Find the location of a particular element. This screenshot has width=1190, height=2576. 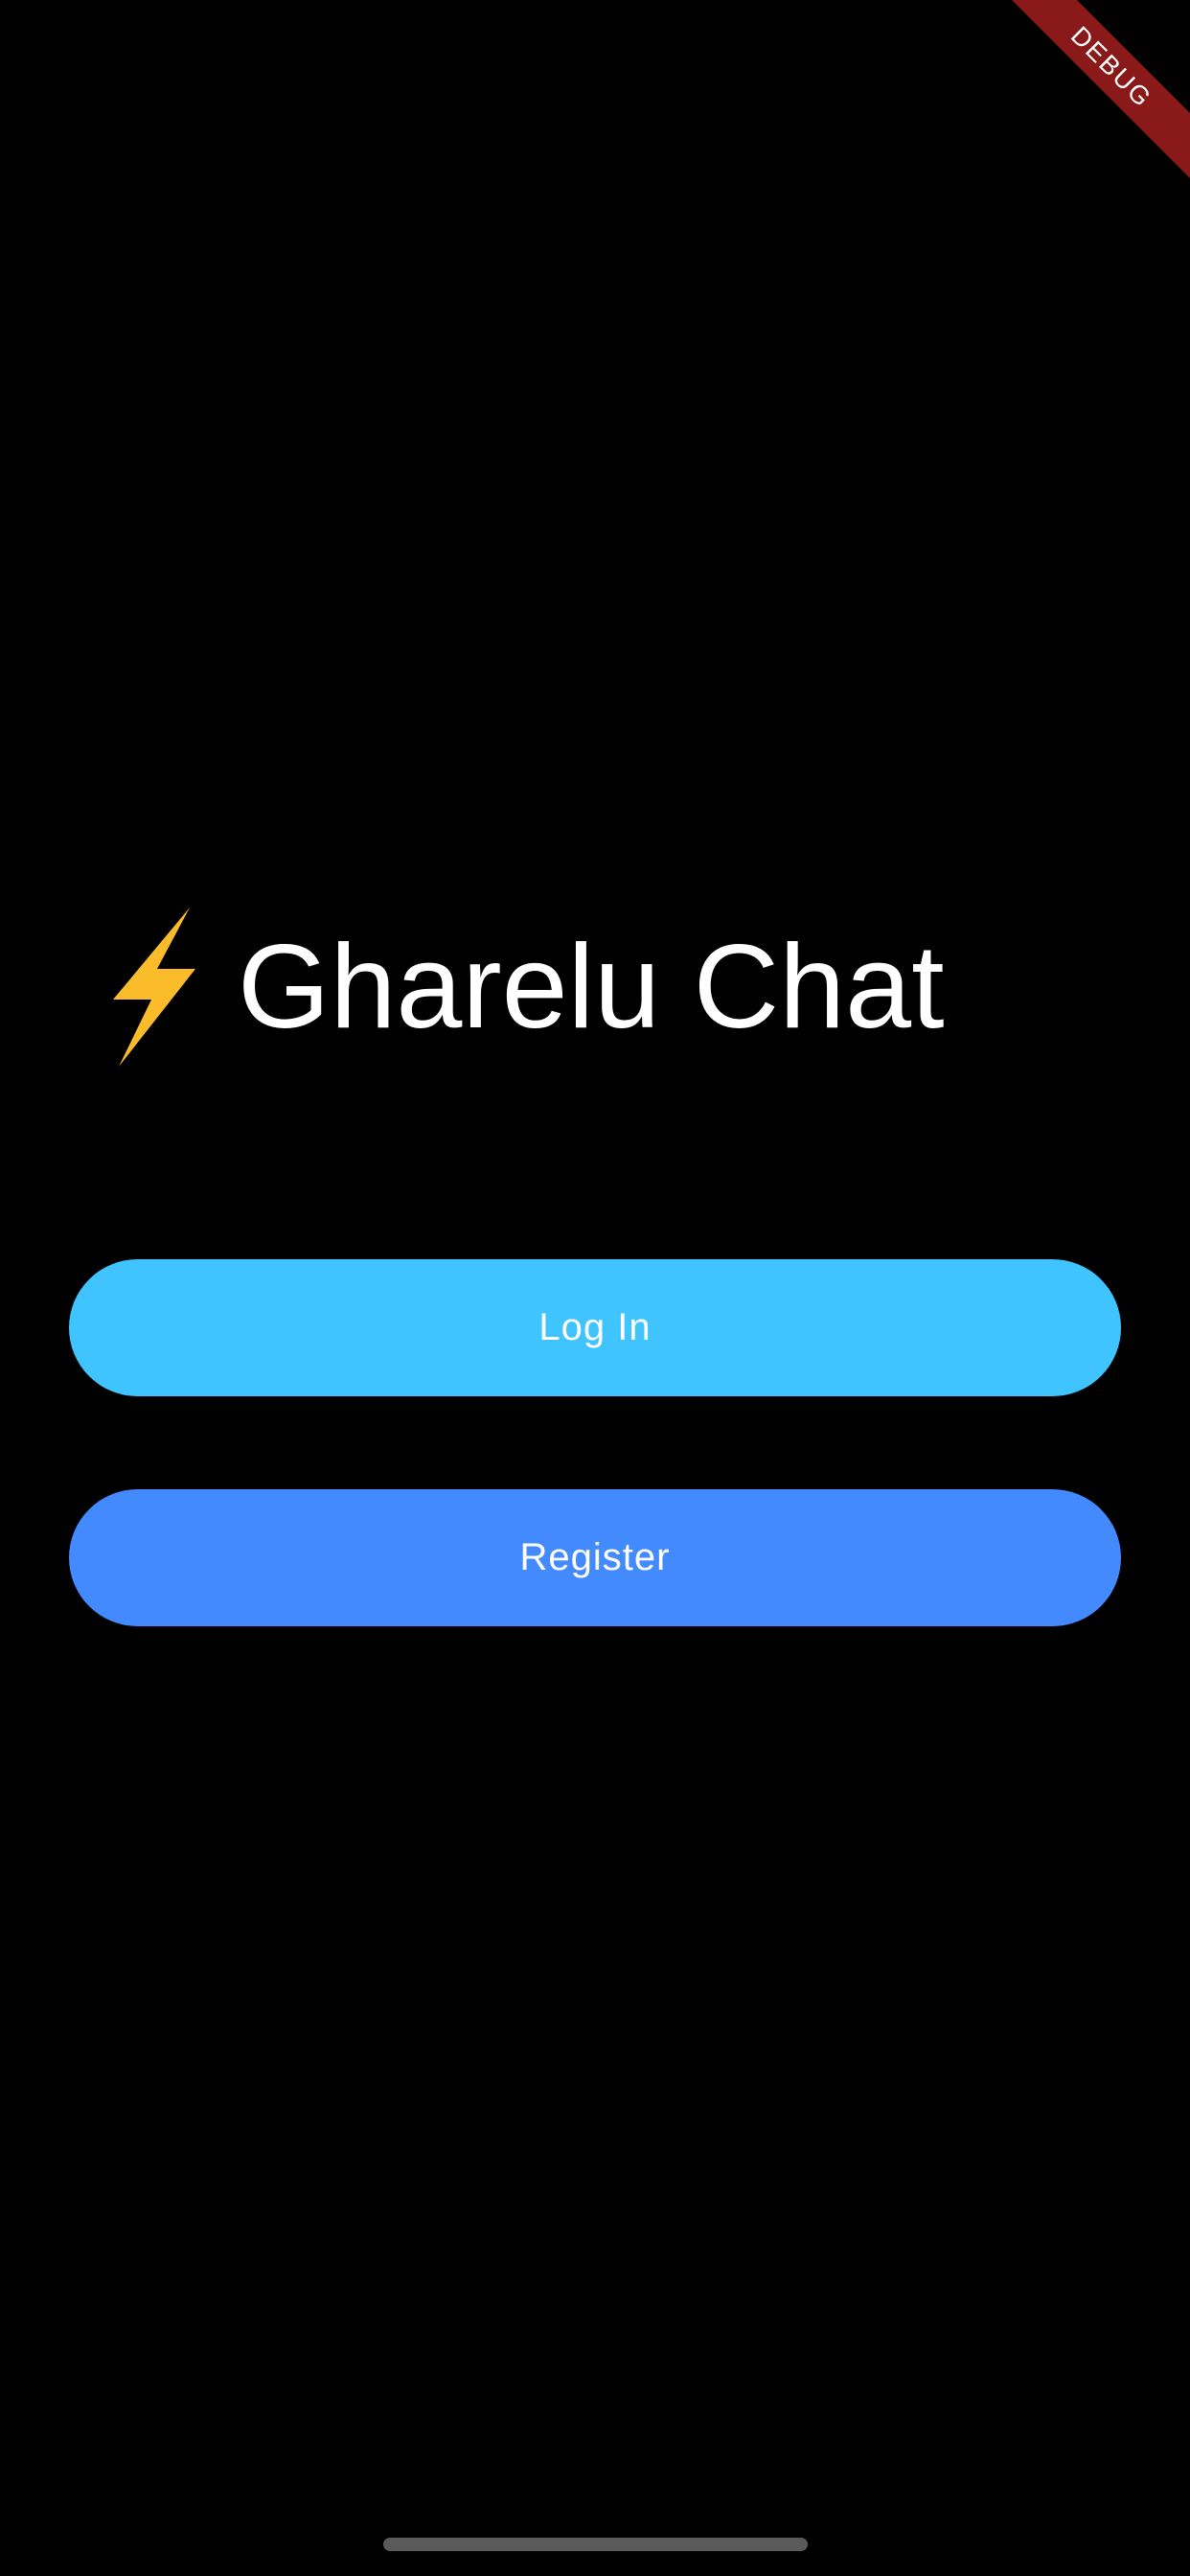

debug-banner-label: DEBUG is located at coordinates (1088, 96).